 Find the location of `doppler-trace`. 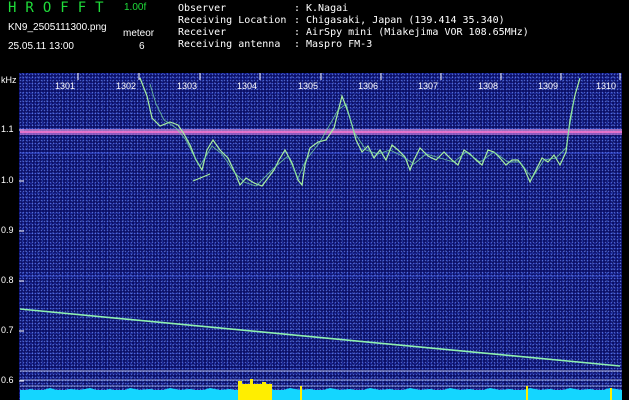

doppler-trace is located at coordinates (320, 337).